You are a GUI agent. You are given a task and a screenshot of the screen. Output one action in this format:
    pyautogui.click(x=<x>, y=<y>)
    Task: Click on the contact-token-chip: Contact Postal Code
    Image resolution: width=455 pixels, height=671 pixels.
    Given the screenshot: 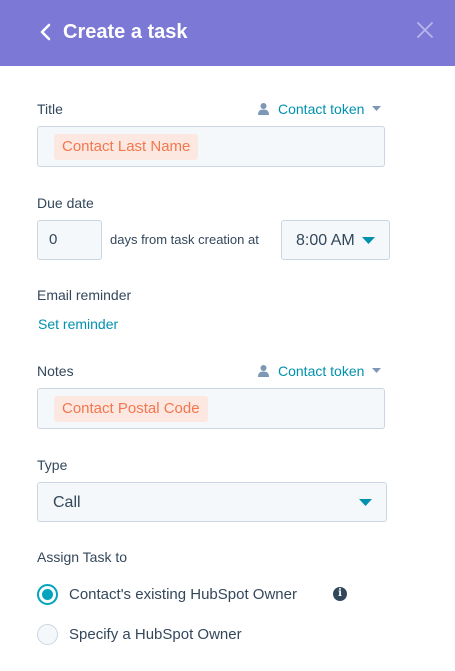 What is the action you would take?
    pyautogui.click(x=131, y=409)
    